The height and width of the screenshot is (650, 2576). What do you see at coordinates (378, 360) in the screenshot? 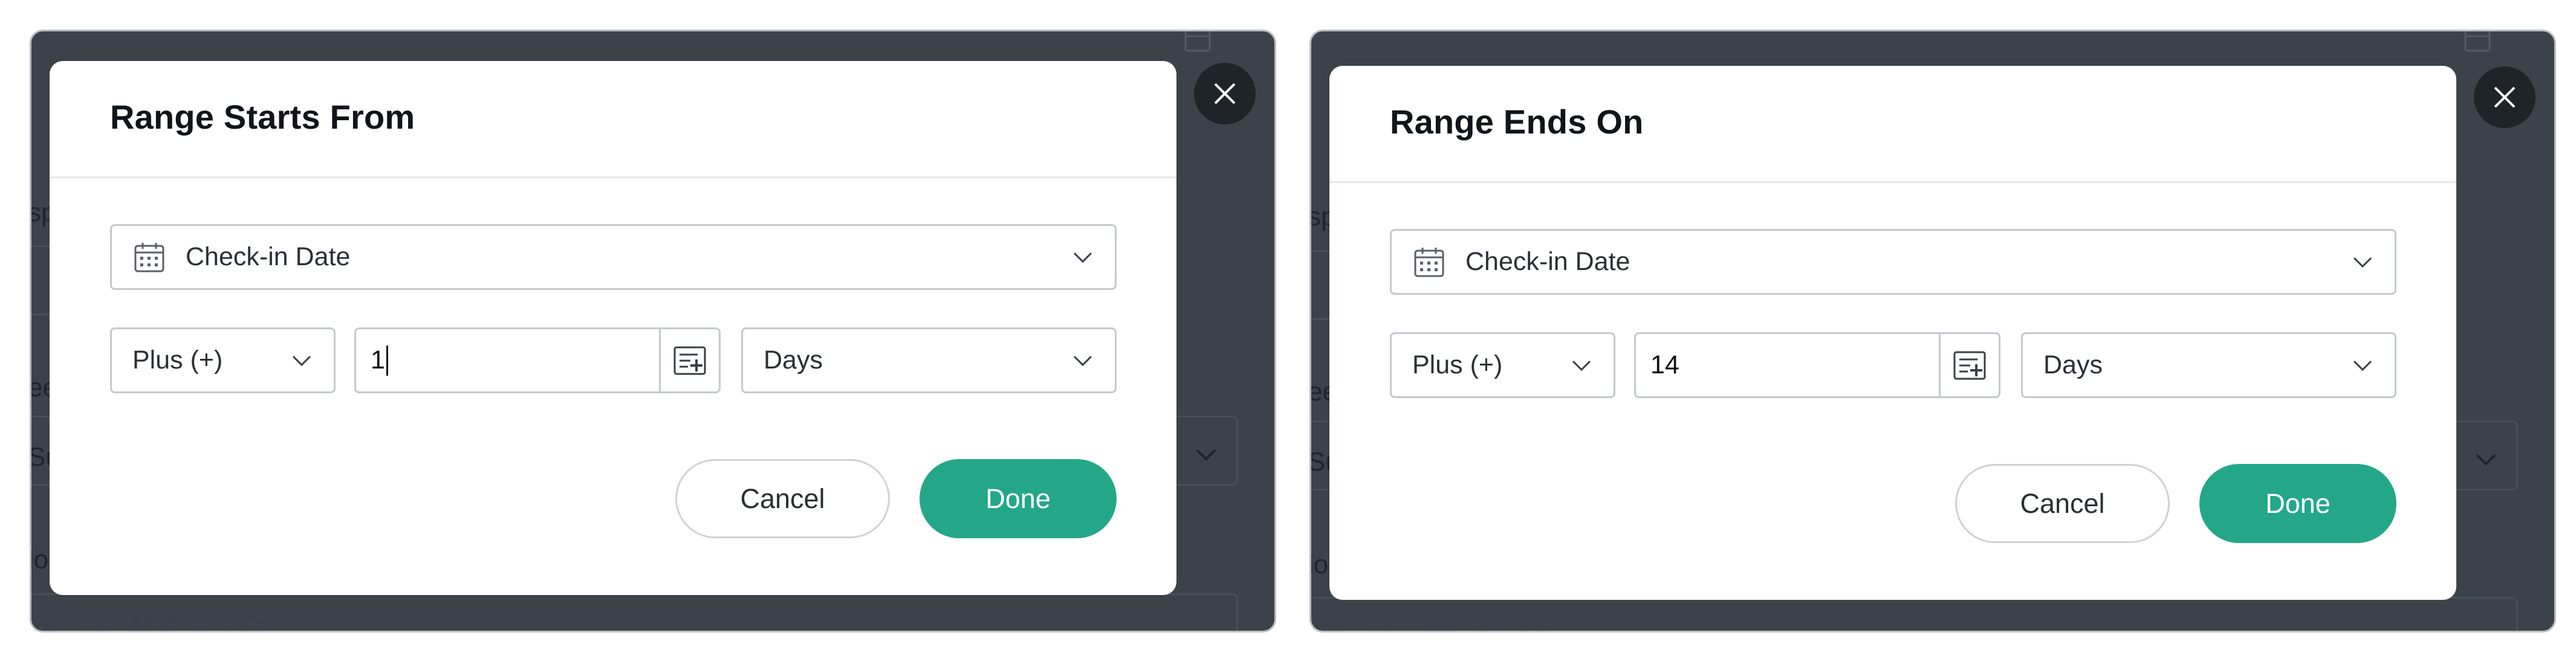
I see `offset-value: 1` at bounding box center [378, 360].